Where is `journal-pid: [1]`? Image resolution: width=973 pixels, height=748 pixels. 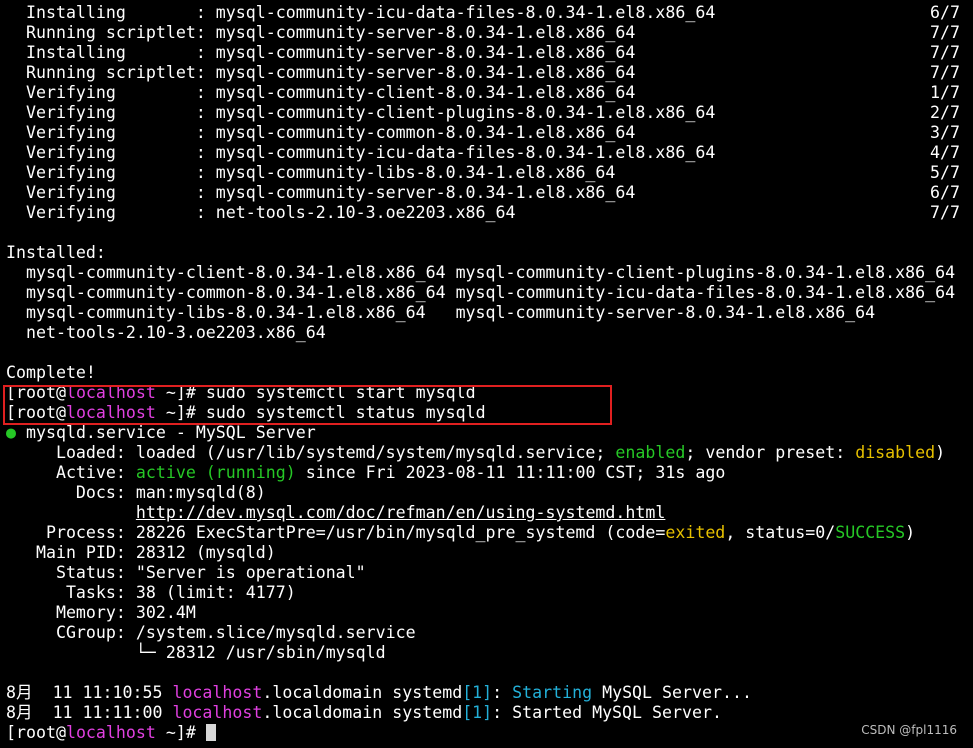
journal-pid: [1] is located at coordinates (477, 692).